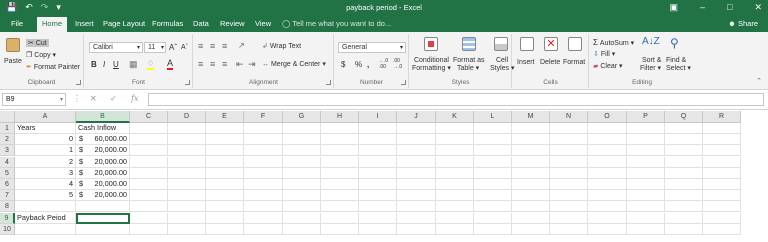  I want to click on cell-f1, so click(263, 128).